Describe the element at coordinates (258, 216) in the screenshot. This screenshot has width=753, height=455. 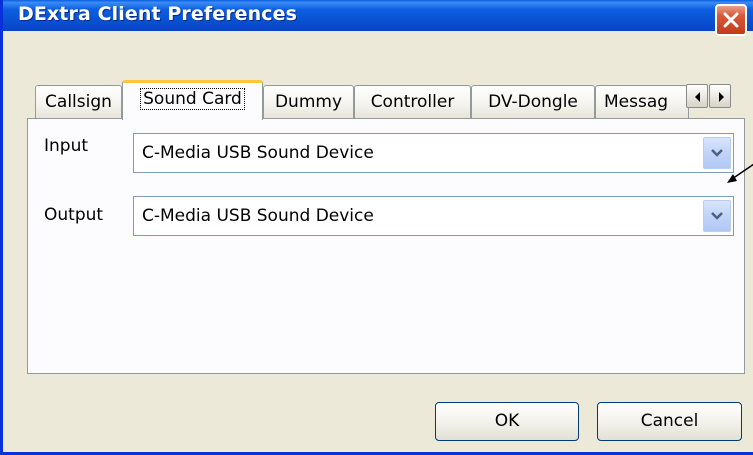
I see `output-device-value: C-Media USB Sound Device` at that location.